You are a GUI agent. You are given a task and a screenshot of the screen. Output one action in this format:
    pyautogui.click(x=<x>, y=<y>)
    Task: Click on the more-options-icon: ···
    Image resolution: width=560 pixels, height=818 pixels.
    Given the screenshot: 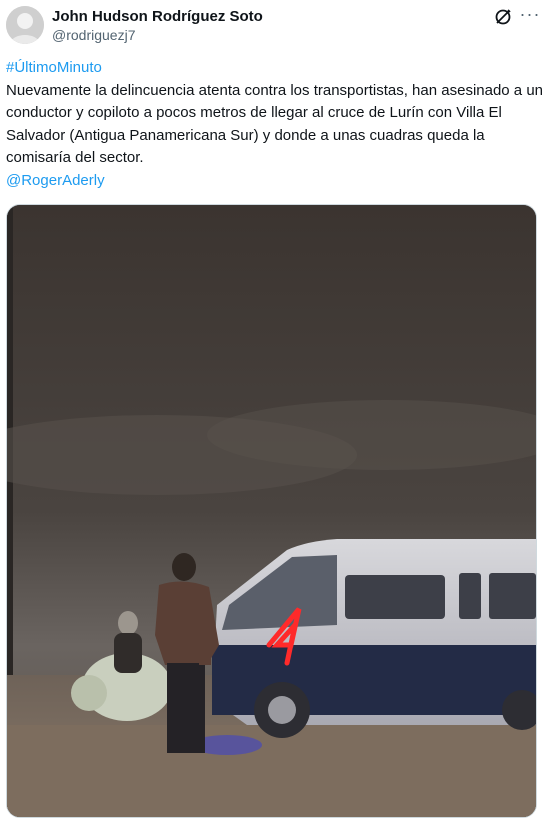 What is the action you would take?
    pyautogui.click(x=530, y=15)
    